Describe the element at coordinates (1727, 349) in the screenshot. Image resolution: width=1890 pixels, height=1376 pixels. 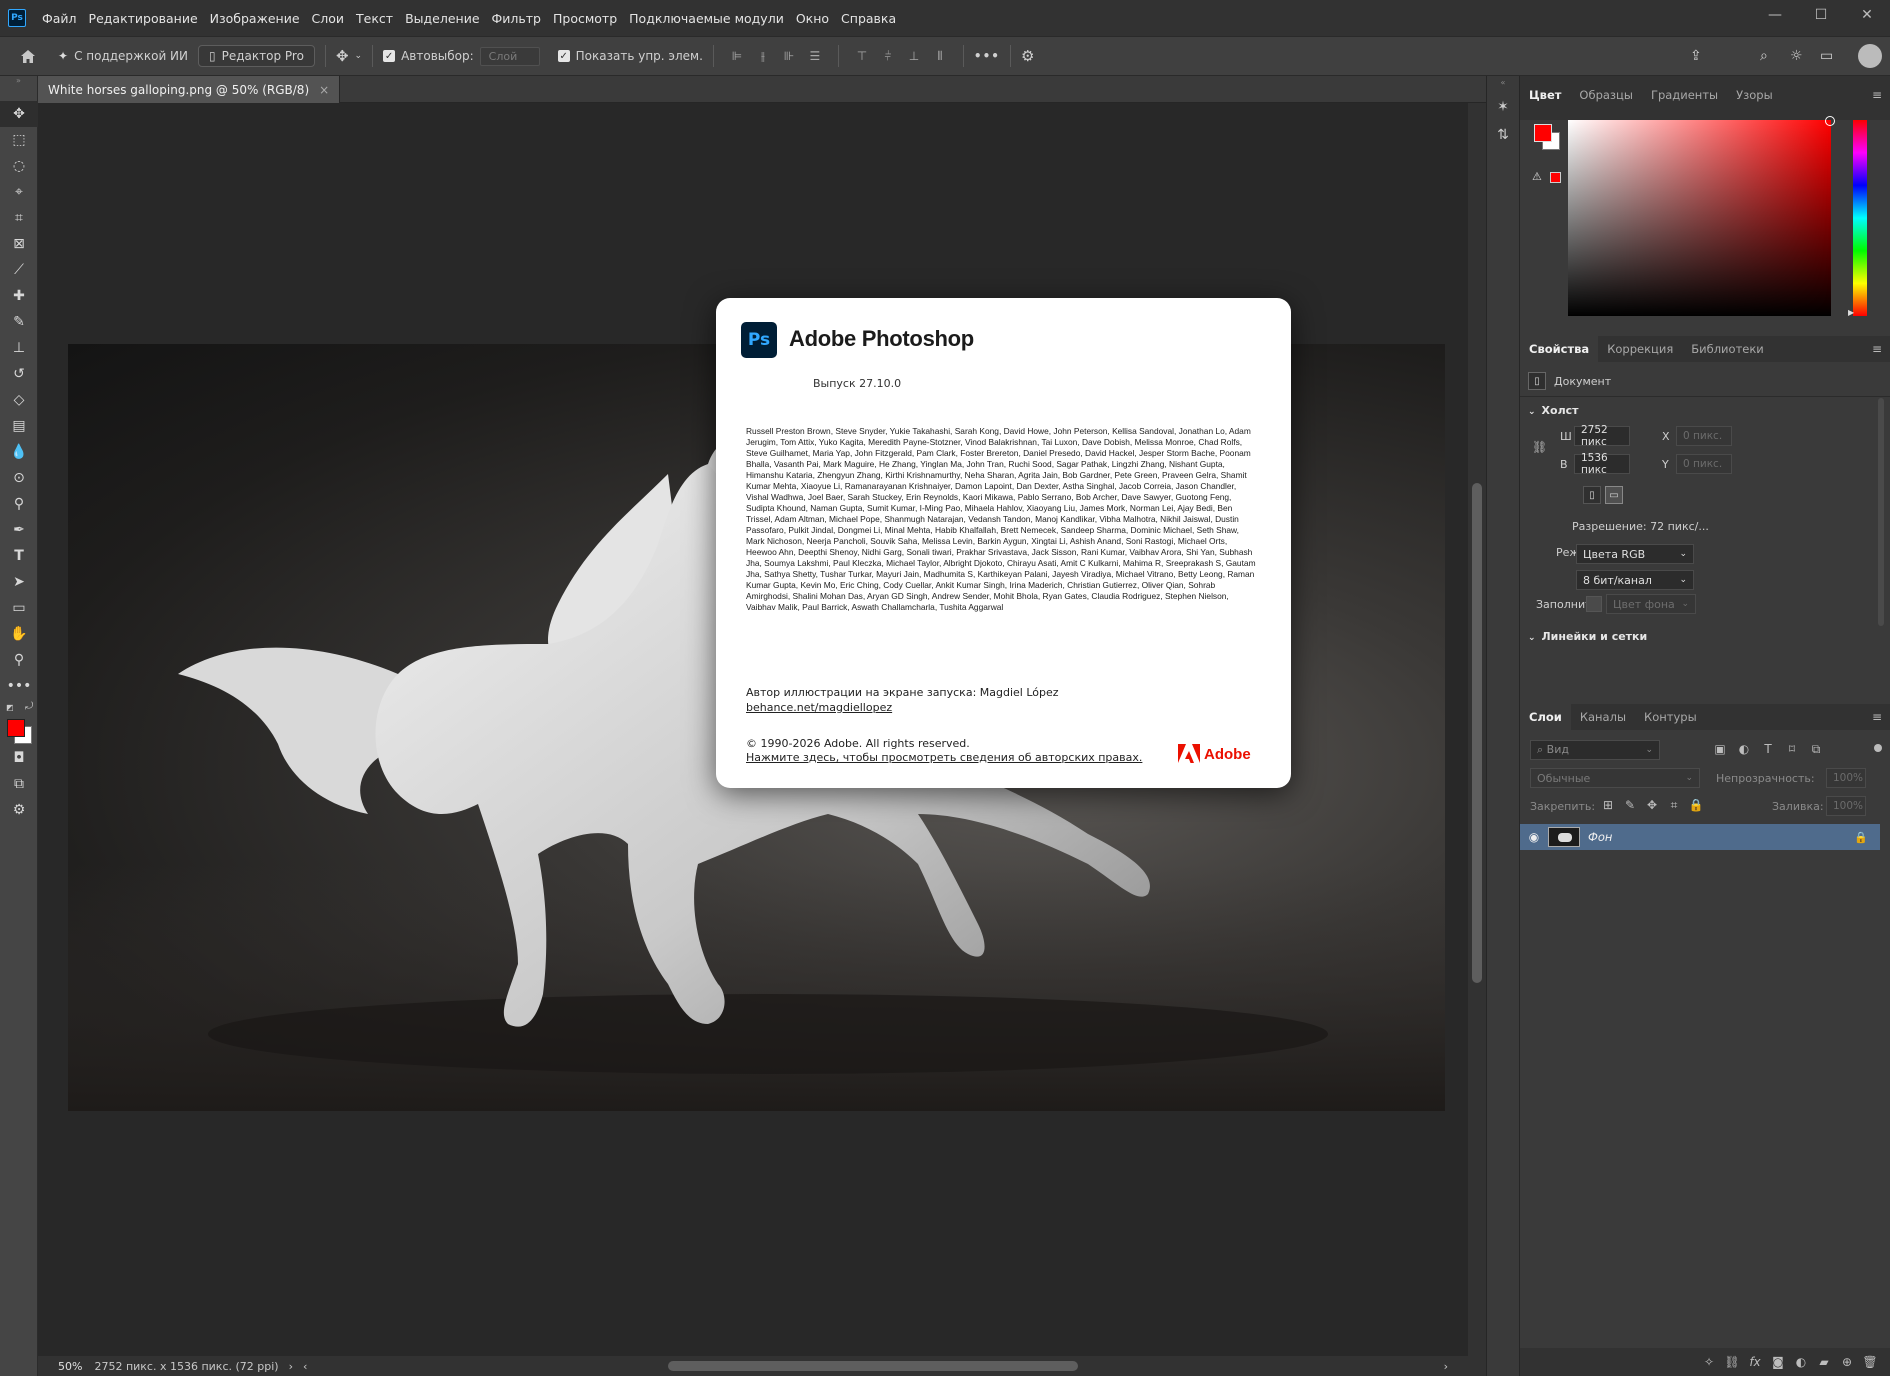
I see `tab-libraries: Библиотеки` at that location.